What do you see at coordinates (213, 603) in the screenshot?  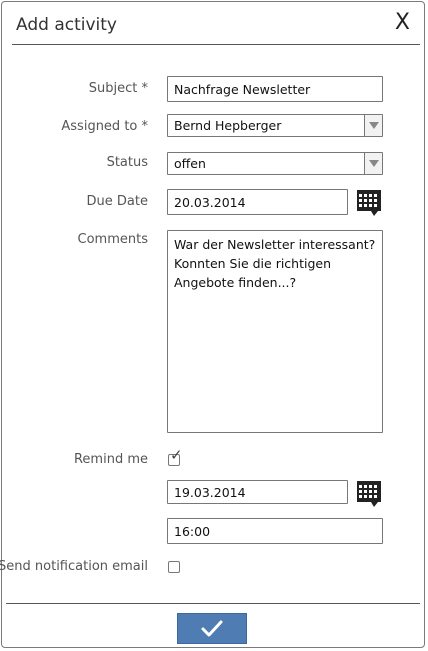 I see `footer-divider` at bounding box center [213, 603].